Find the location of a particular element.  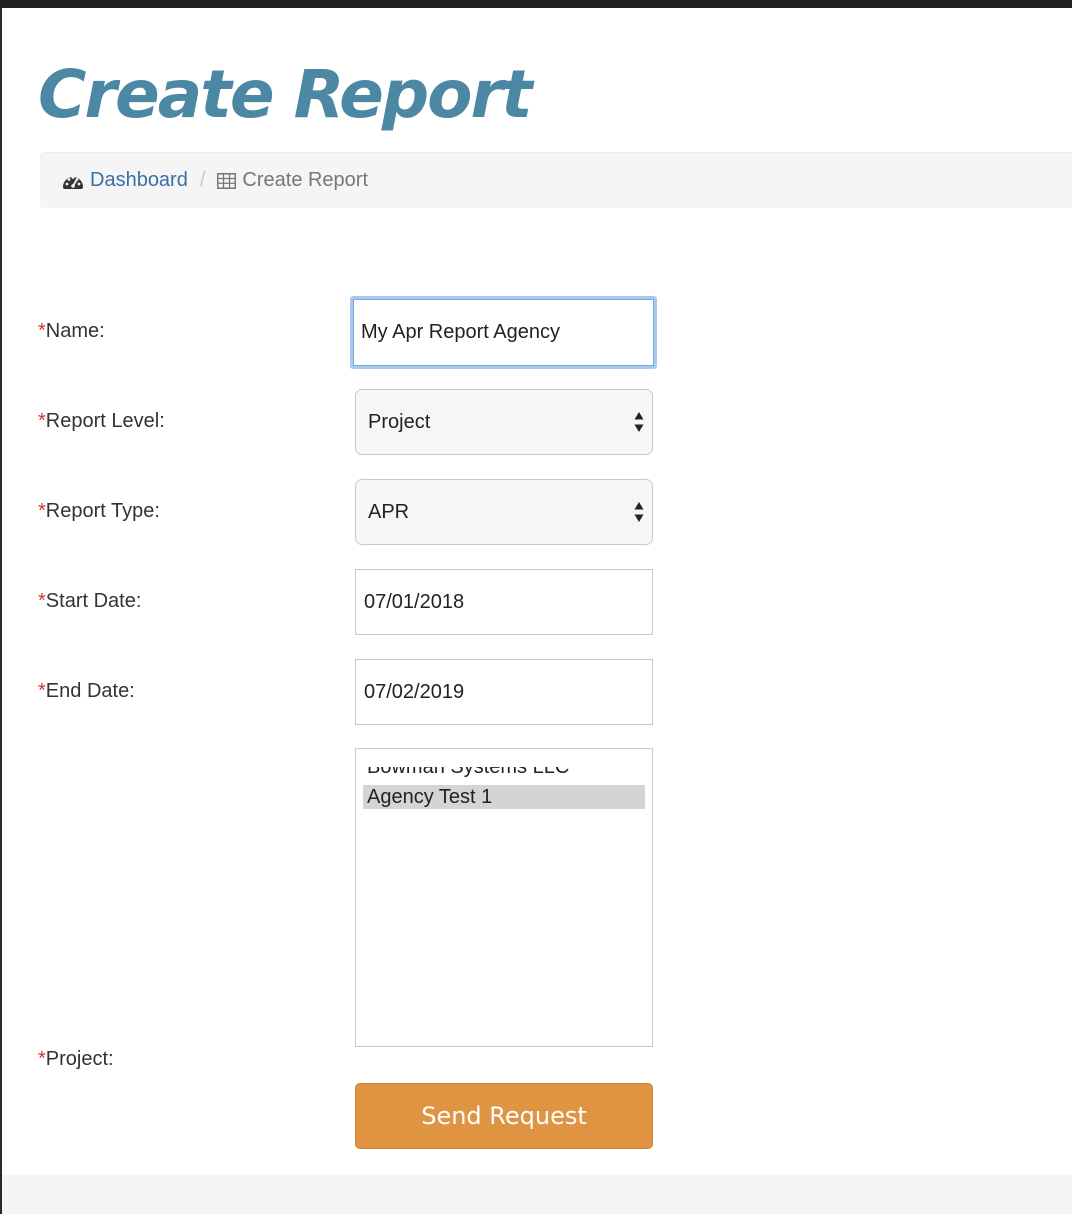

breadcrumb-current: Create Report is located at coordinates (292, 180).